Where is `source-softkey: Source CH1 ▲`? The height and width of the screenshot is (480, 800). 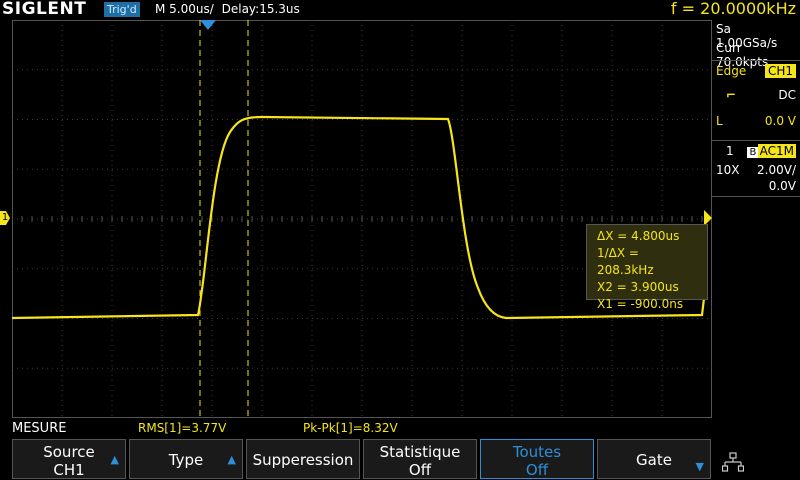 source-softkey: Source CH1 ▲ is located at coordinates (69, 459).